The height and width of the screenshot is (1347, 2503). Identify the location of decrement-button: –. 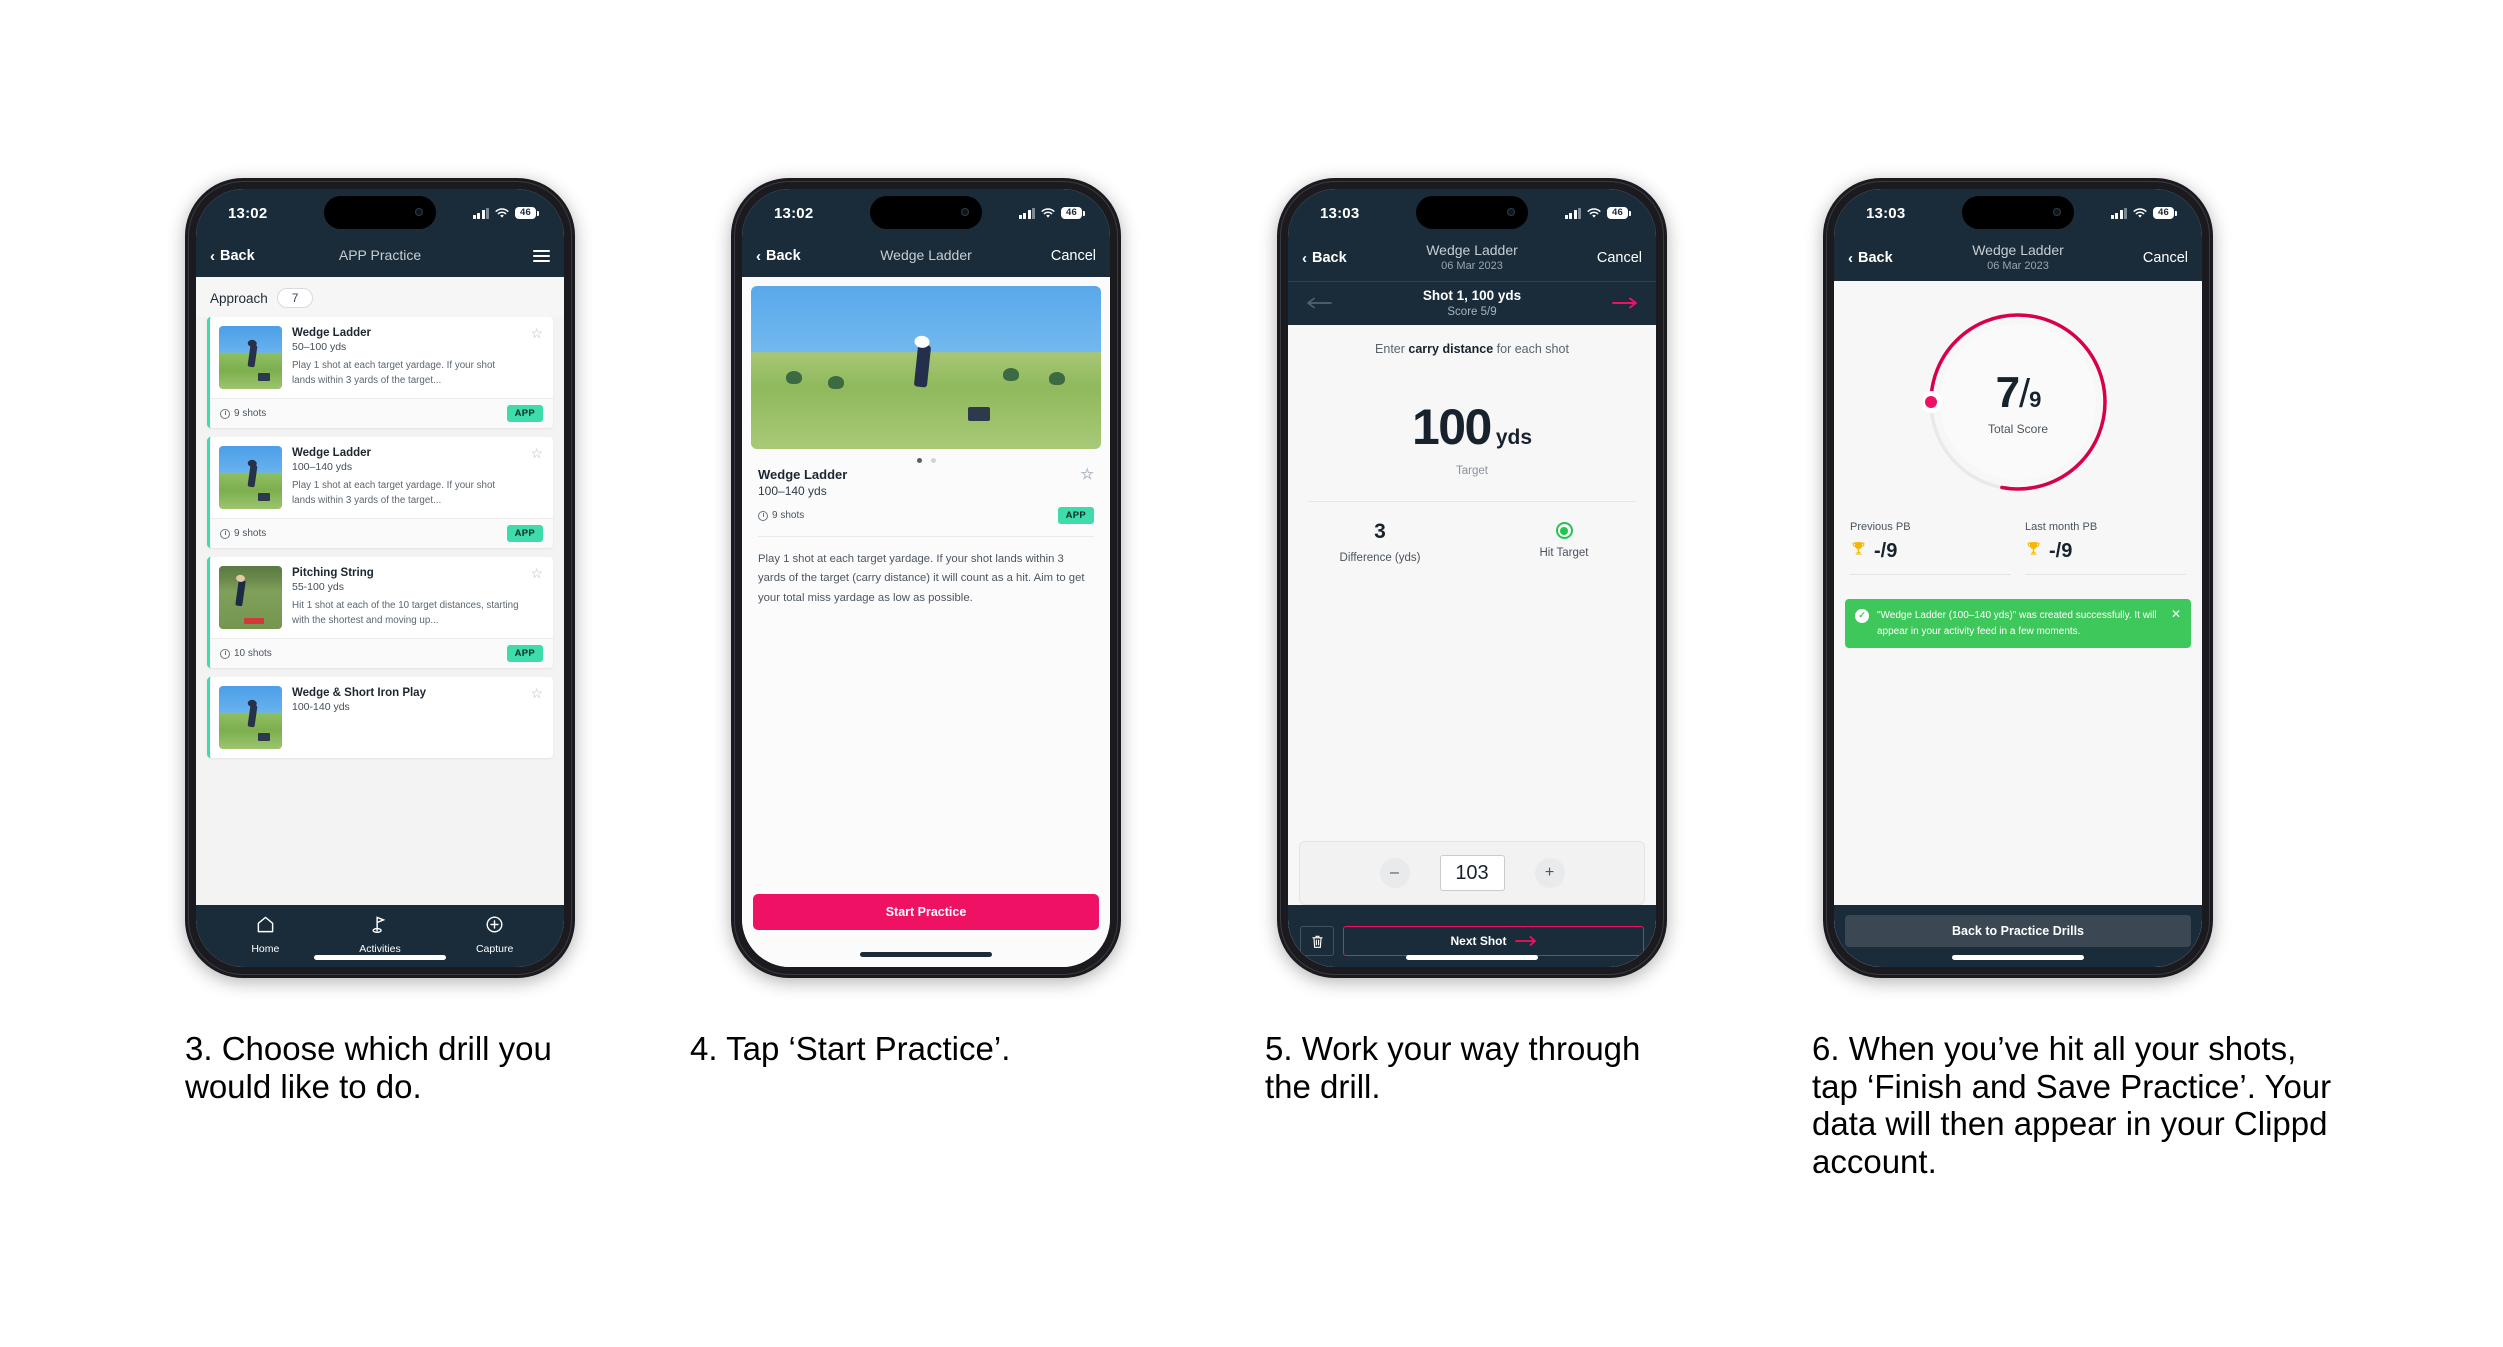
(1394, 873).